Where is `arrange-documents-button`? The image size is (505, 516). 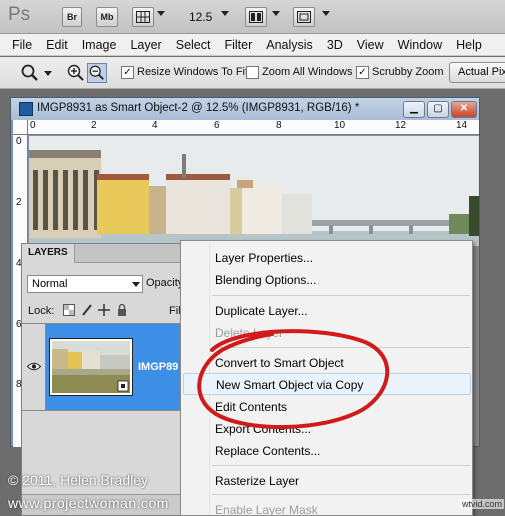 arrange-documents-button is located at coordinates (256, 17).